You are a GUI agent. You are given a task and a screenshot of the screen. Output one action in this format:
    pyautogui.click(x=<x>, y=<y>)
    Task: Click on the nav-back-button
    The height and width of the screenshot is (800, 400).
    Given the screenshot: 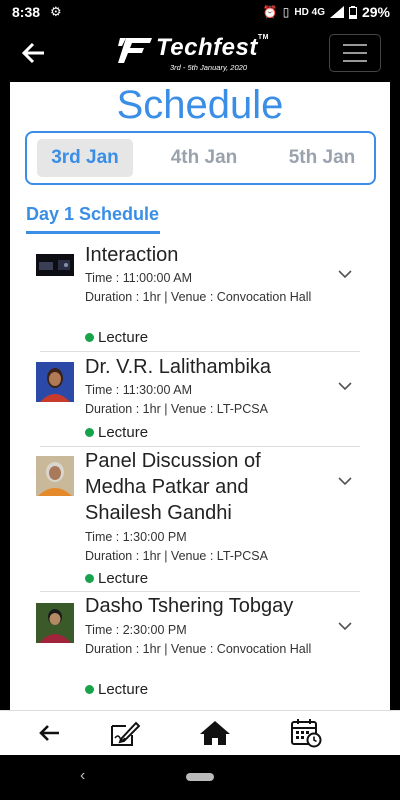 What is the action you would take?
    pyautogui.click(x=49, y=733)
    